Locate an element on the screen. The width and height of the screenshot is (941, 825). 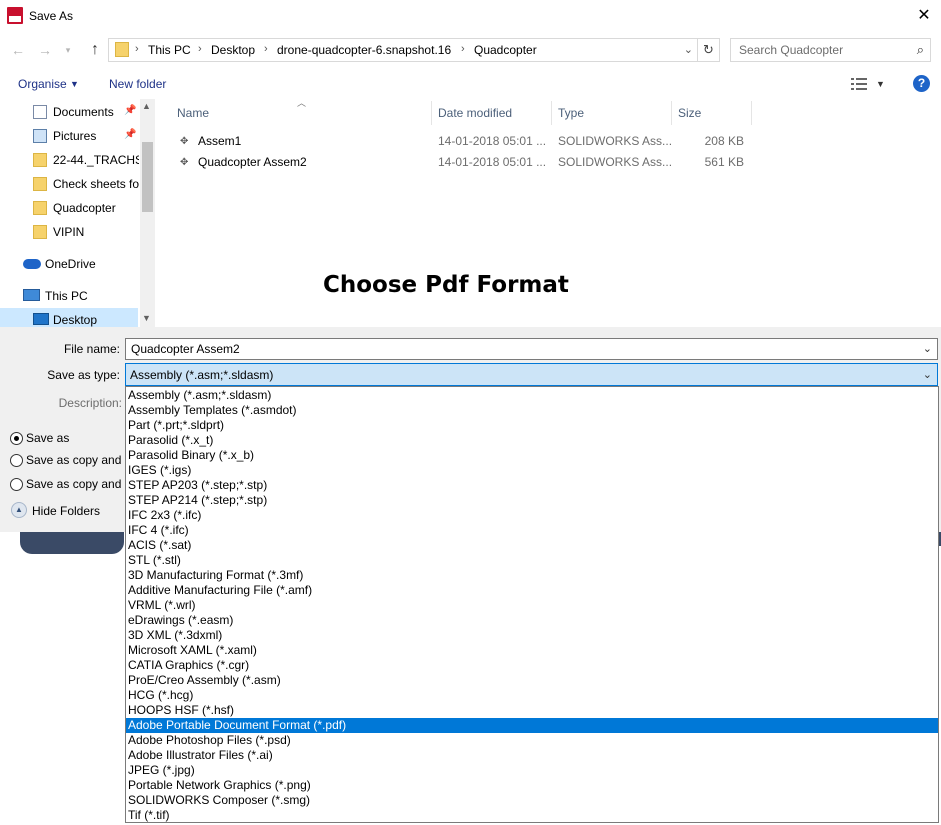
file-type-option: Part (*.prt;*.sldprt) is located at coordinates (532, 425).